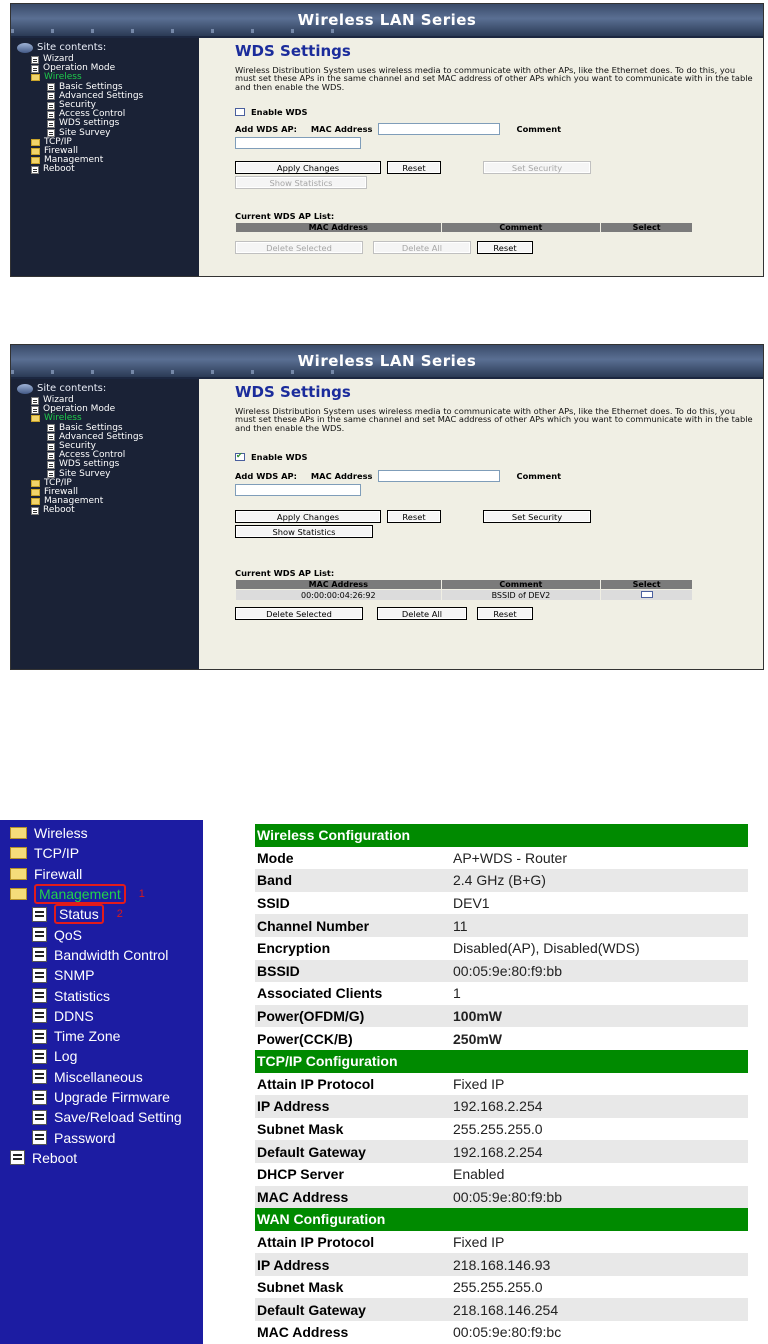  I want to click on status-value: 250mW, so click(478, 1038).